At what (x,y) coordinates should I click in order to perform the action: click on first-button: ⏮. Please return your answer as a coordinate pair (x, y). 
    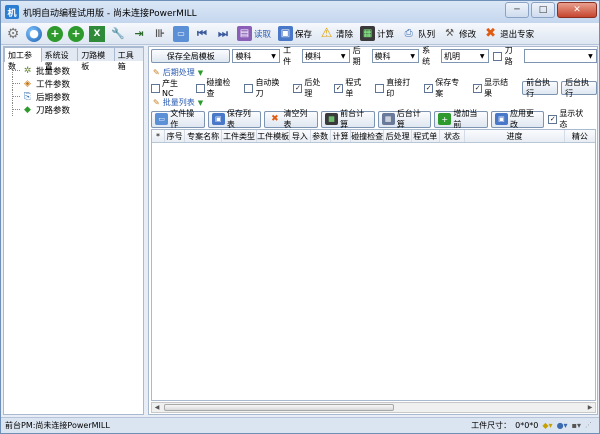
    Looking at the image, I should click on (202, 34).